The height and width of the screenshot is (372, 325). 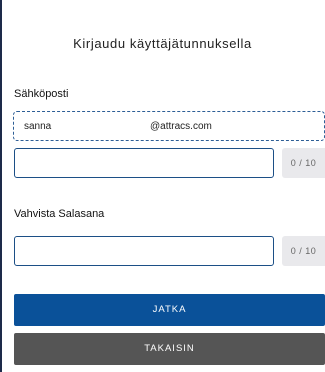 What do you see at coordinates (303, 251) in the screenshot?
I see `confirm-password-char-counter: 0 / 10` at bounding box center [303, 251].